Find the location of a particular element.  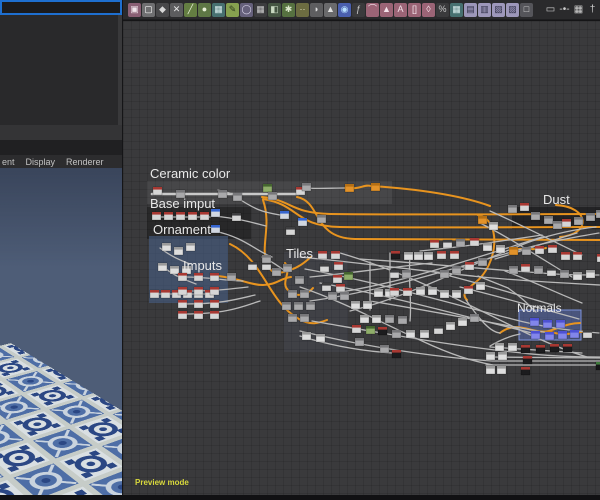

image-frame-icon: ▦ is located at coordinates (578, 10).